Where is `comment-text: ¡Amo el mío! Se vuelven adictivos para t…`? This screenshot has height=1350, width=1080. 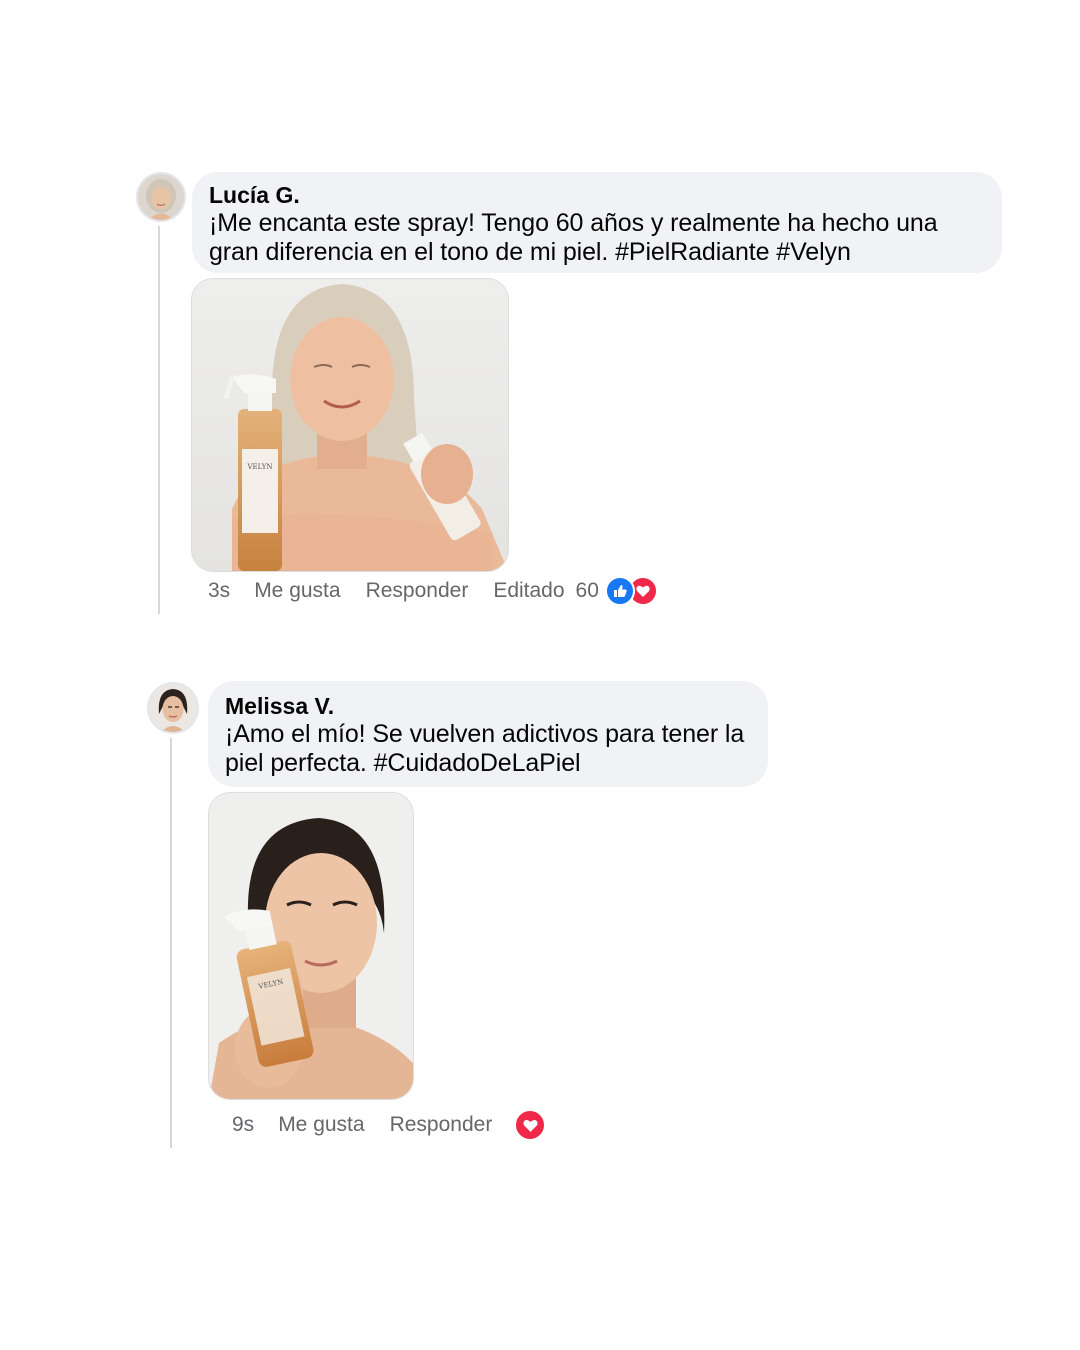 comment-text: ¡Amo el mío! Se vuelven adictivos para t… is located at coordinates (485, 734).